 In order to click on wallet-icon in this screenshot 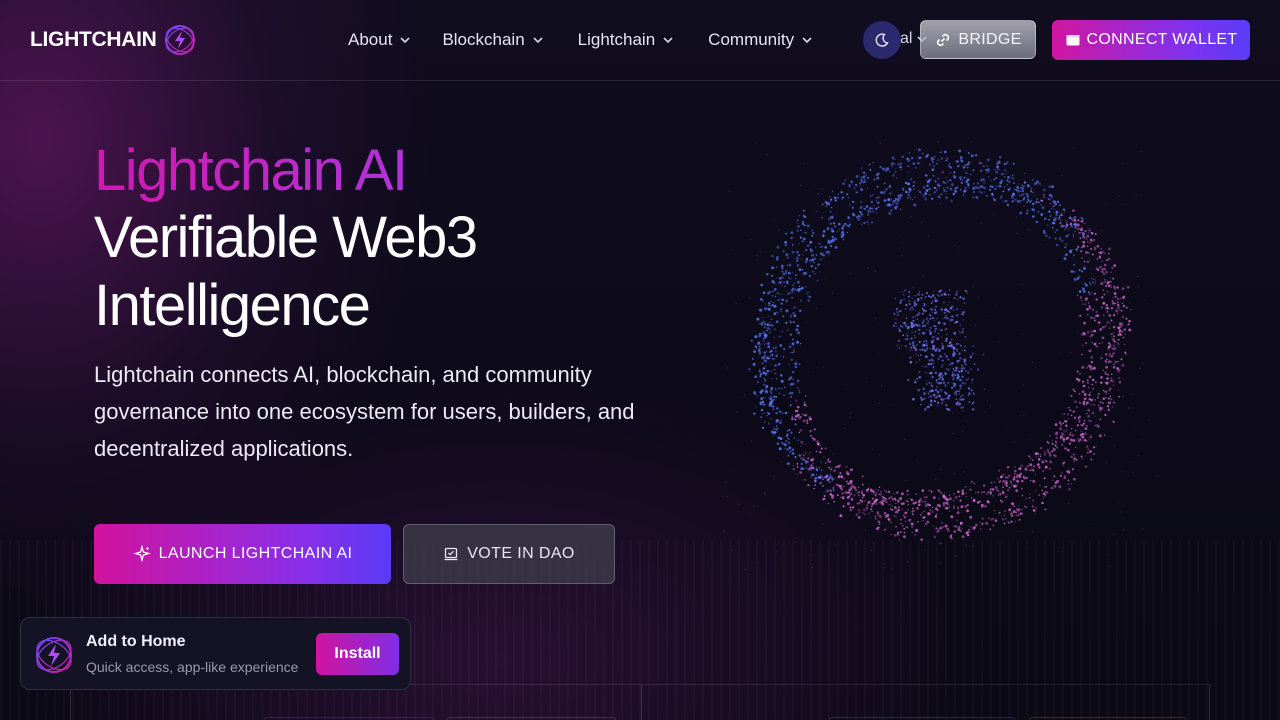, I will do `click(1073, 40)`.